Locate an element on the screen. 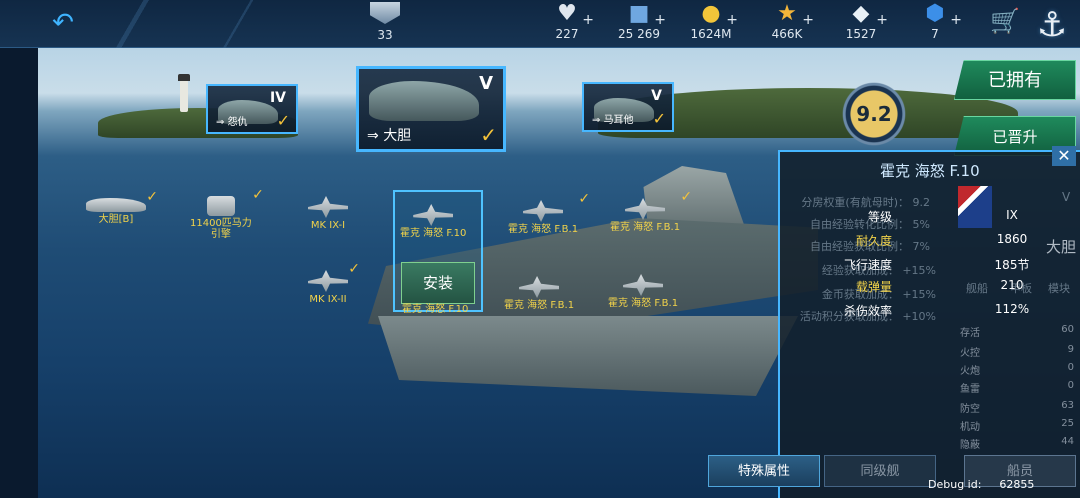  side-stat: 鱼雷 0 is located at coordinates (1017, 387).